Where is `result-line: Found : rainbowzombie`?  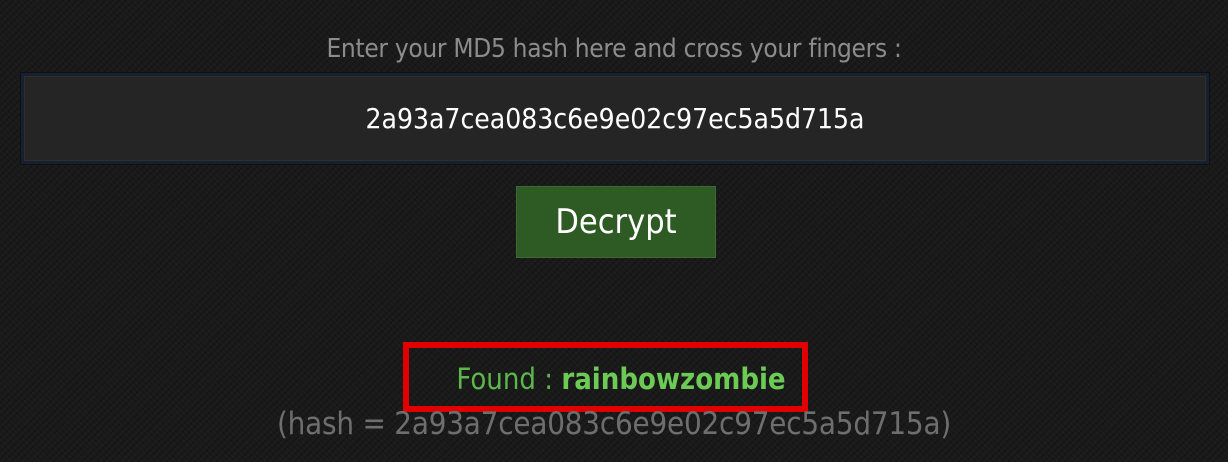 result-line: Found : rainbowzombie is located at coordinates (614, 379).